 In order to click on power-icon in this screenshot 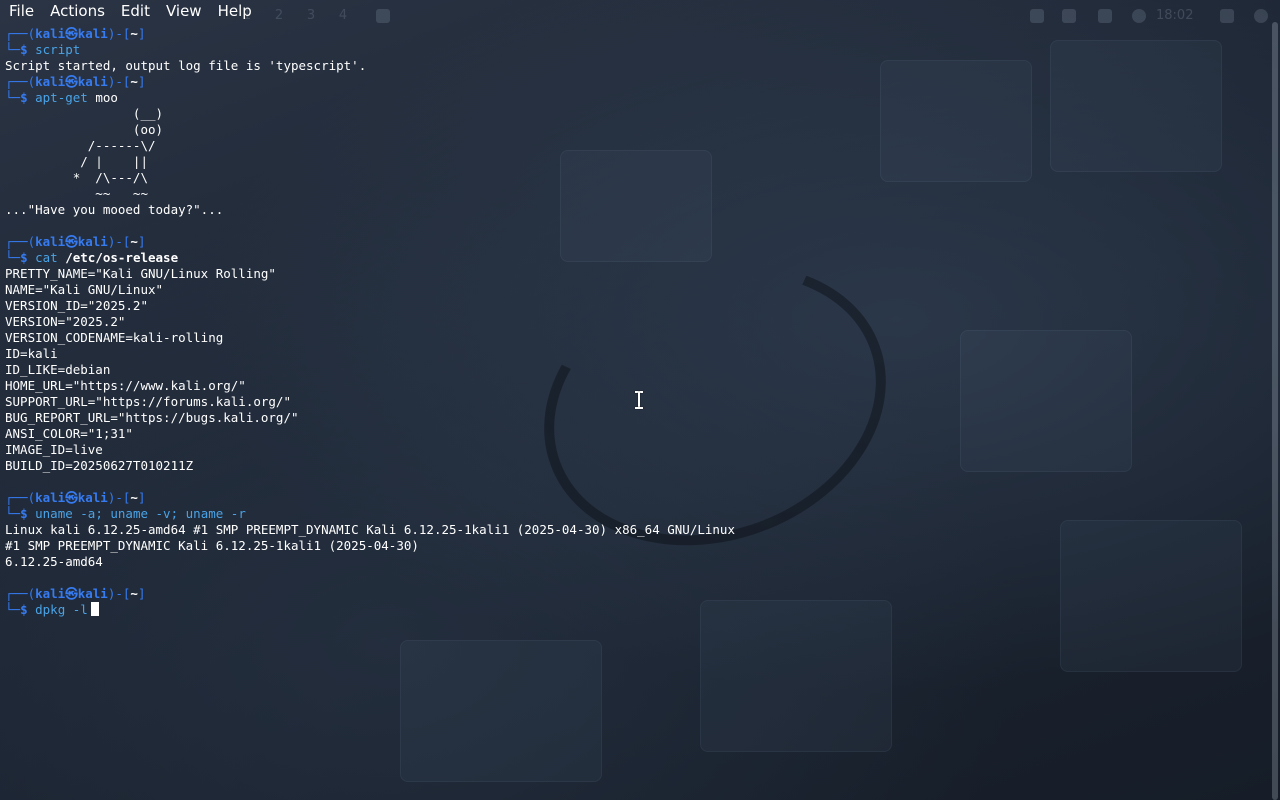, I will do `click(1139, 16)`.